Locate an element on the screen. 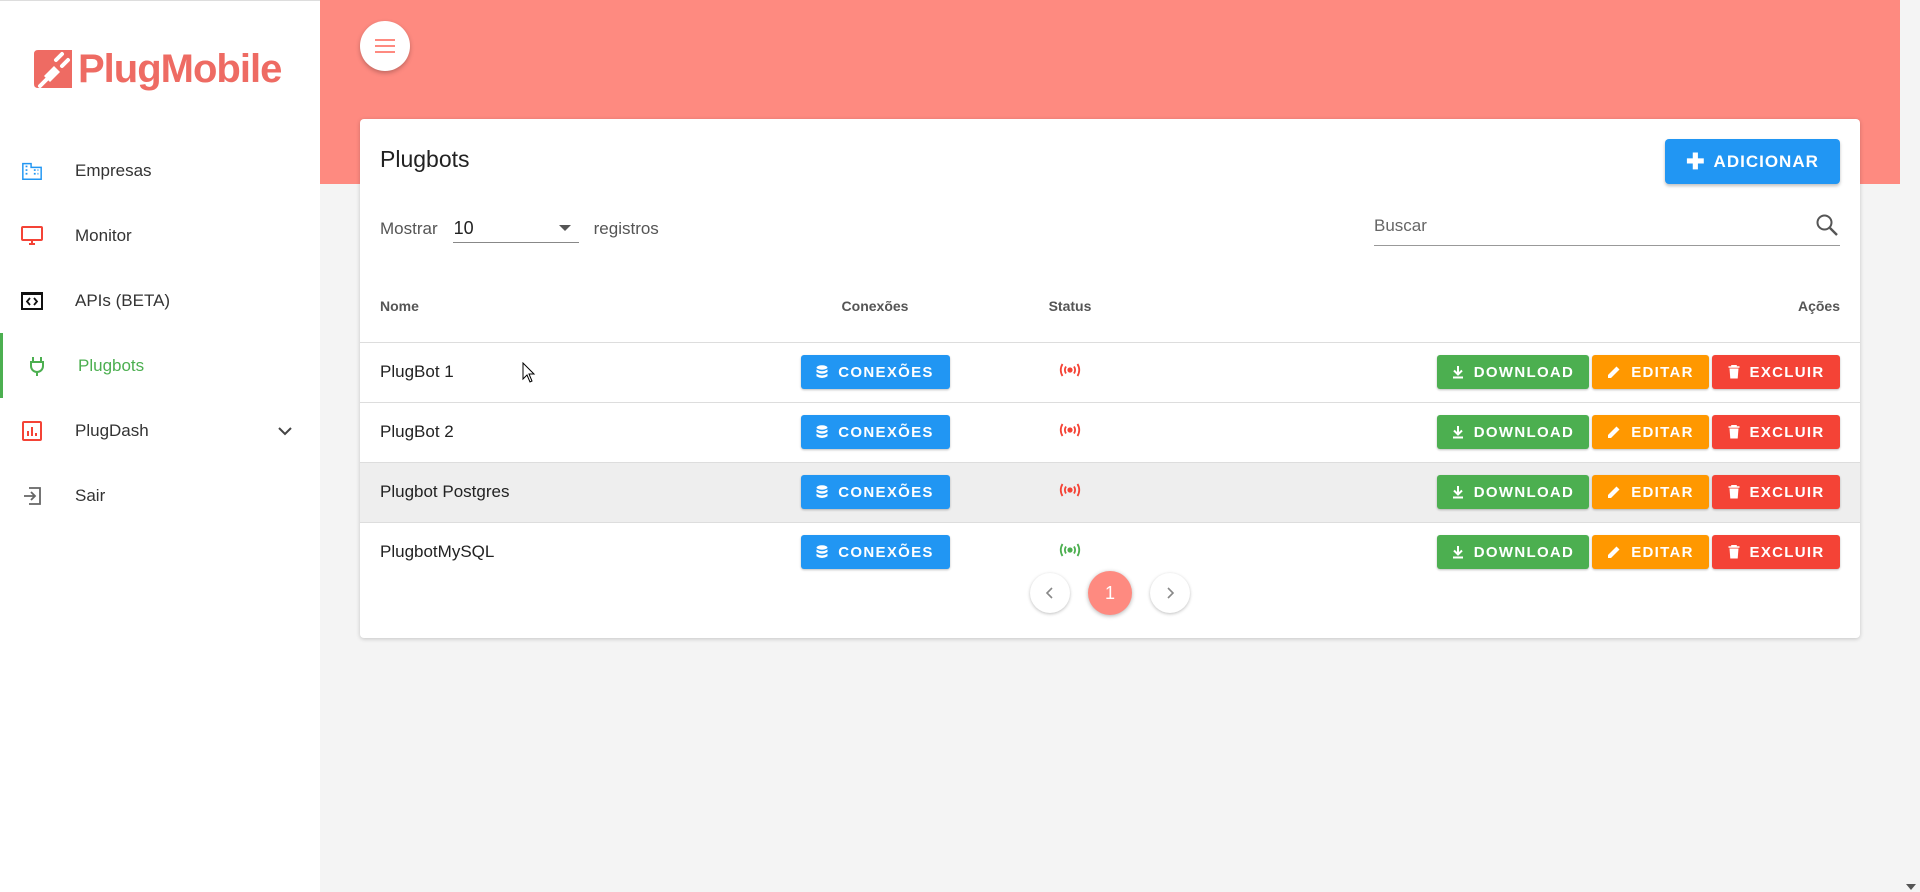 Image resolution: width=1920 pixels, height=892 pixels. trash-icon is located at coordinates (1734, 372).